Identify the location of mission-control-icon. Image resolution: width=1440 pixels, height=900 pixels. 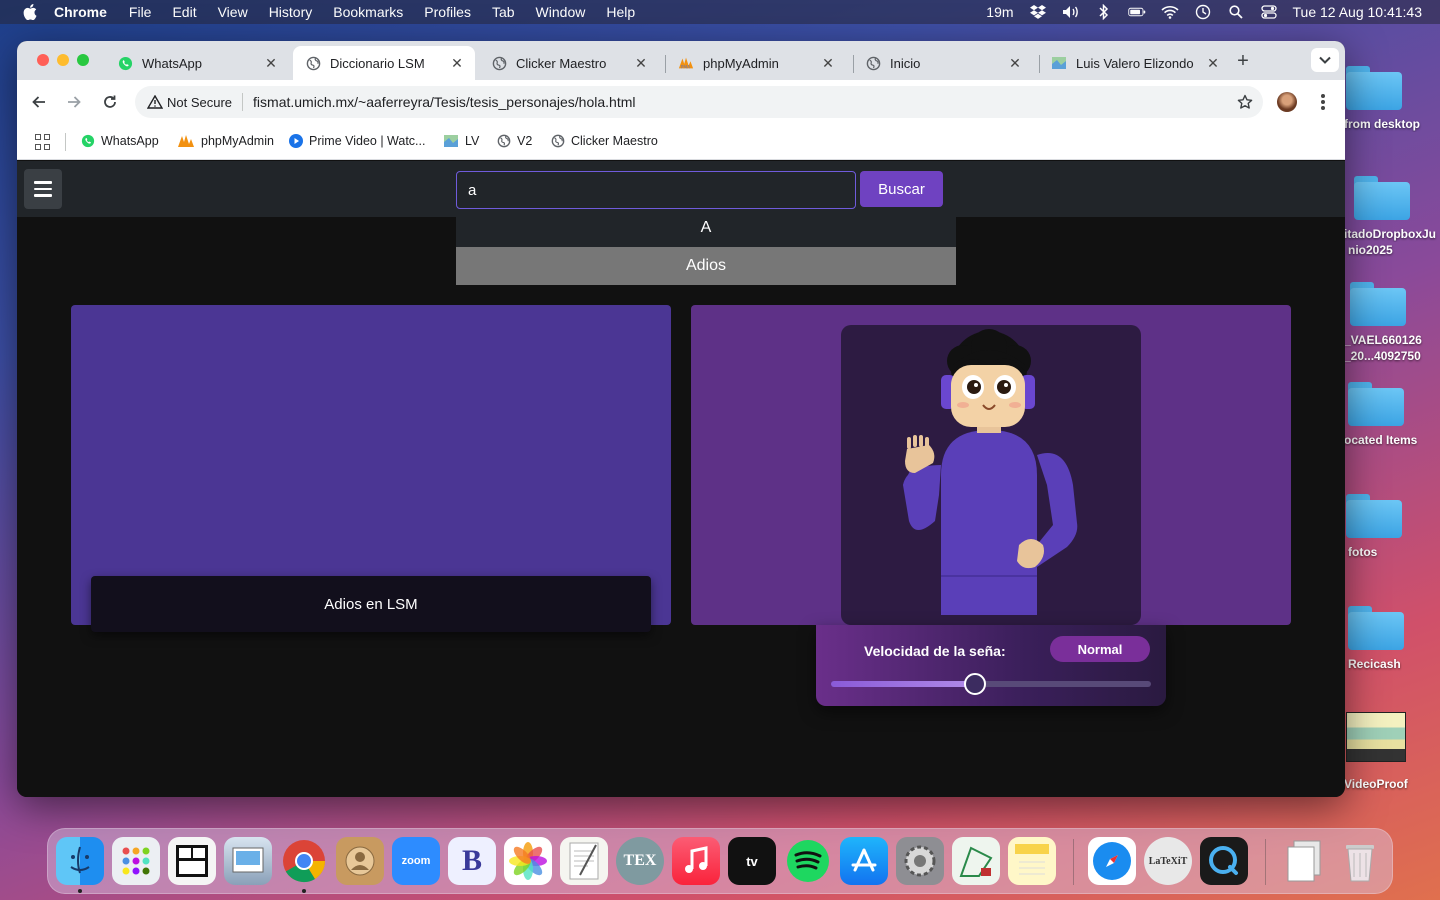
(192, 861).